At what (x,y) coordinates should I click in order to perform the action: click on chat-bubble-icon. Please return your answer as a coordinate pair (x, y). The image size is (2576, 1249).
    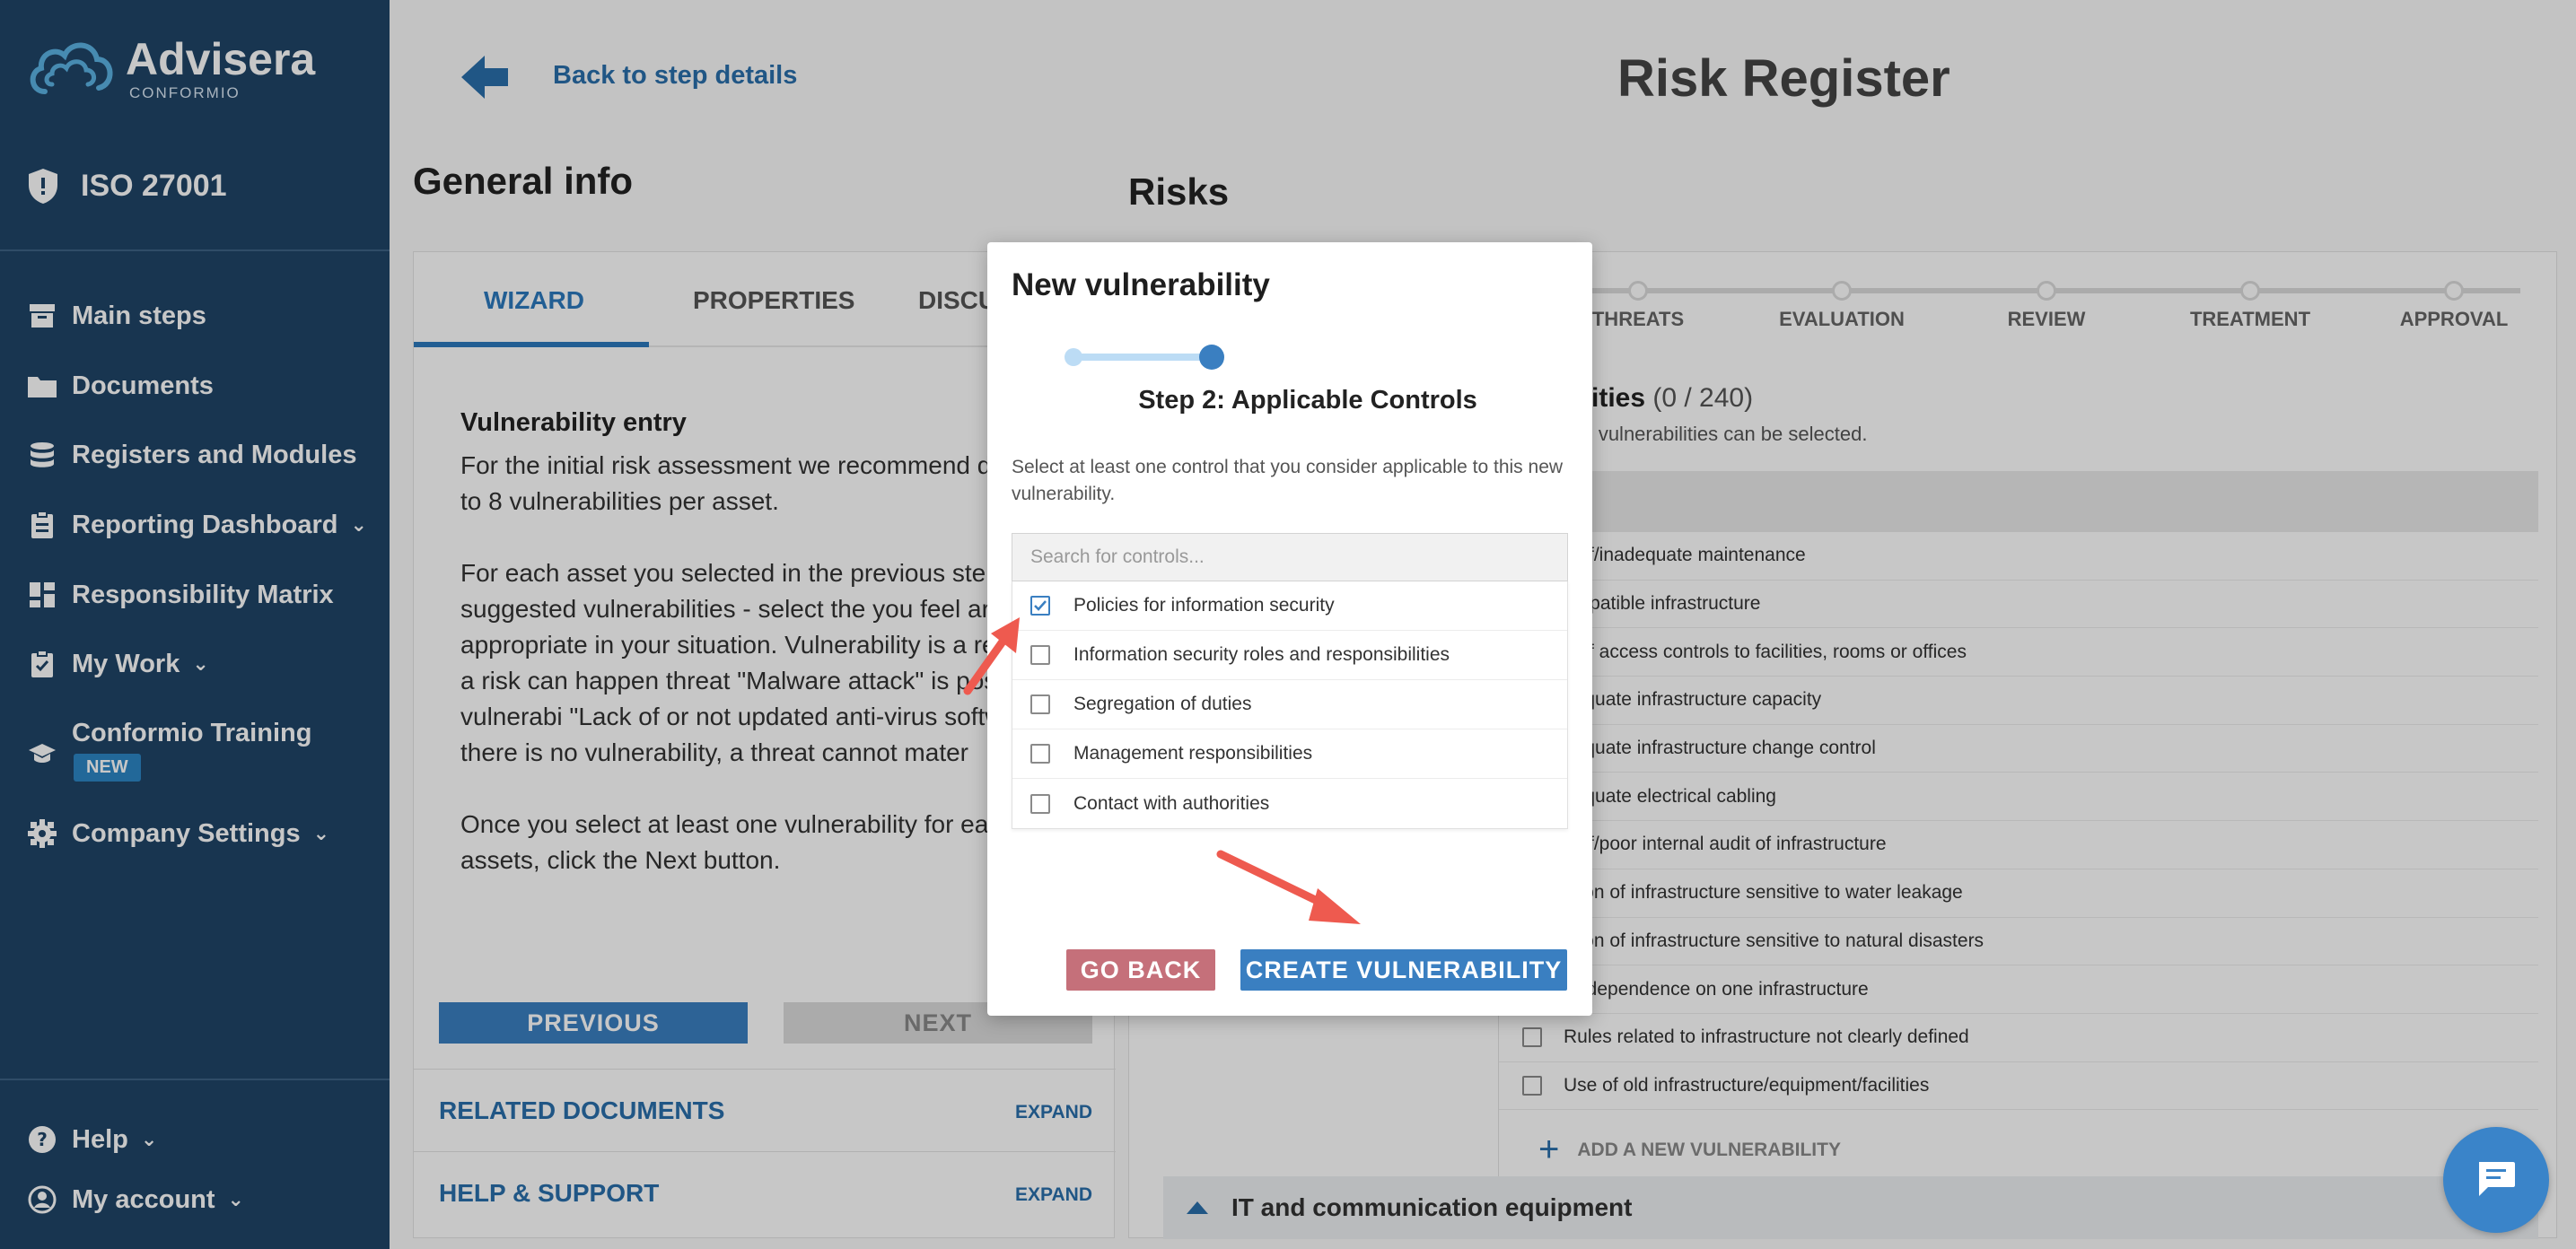
    Looking at the image, I should click on (2497, 1179).